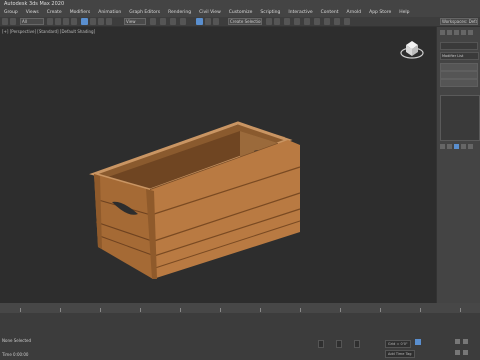 The image size is (480, 360). Describe the element at coordinates (13, 21) in the screenshot. I see `redo-icon` at that location.